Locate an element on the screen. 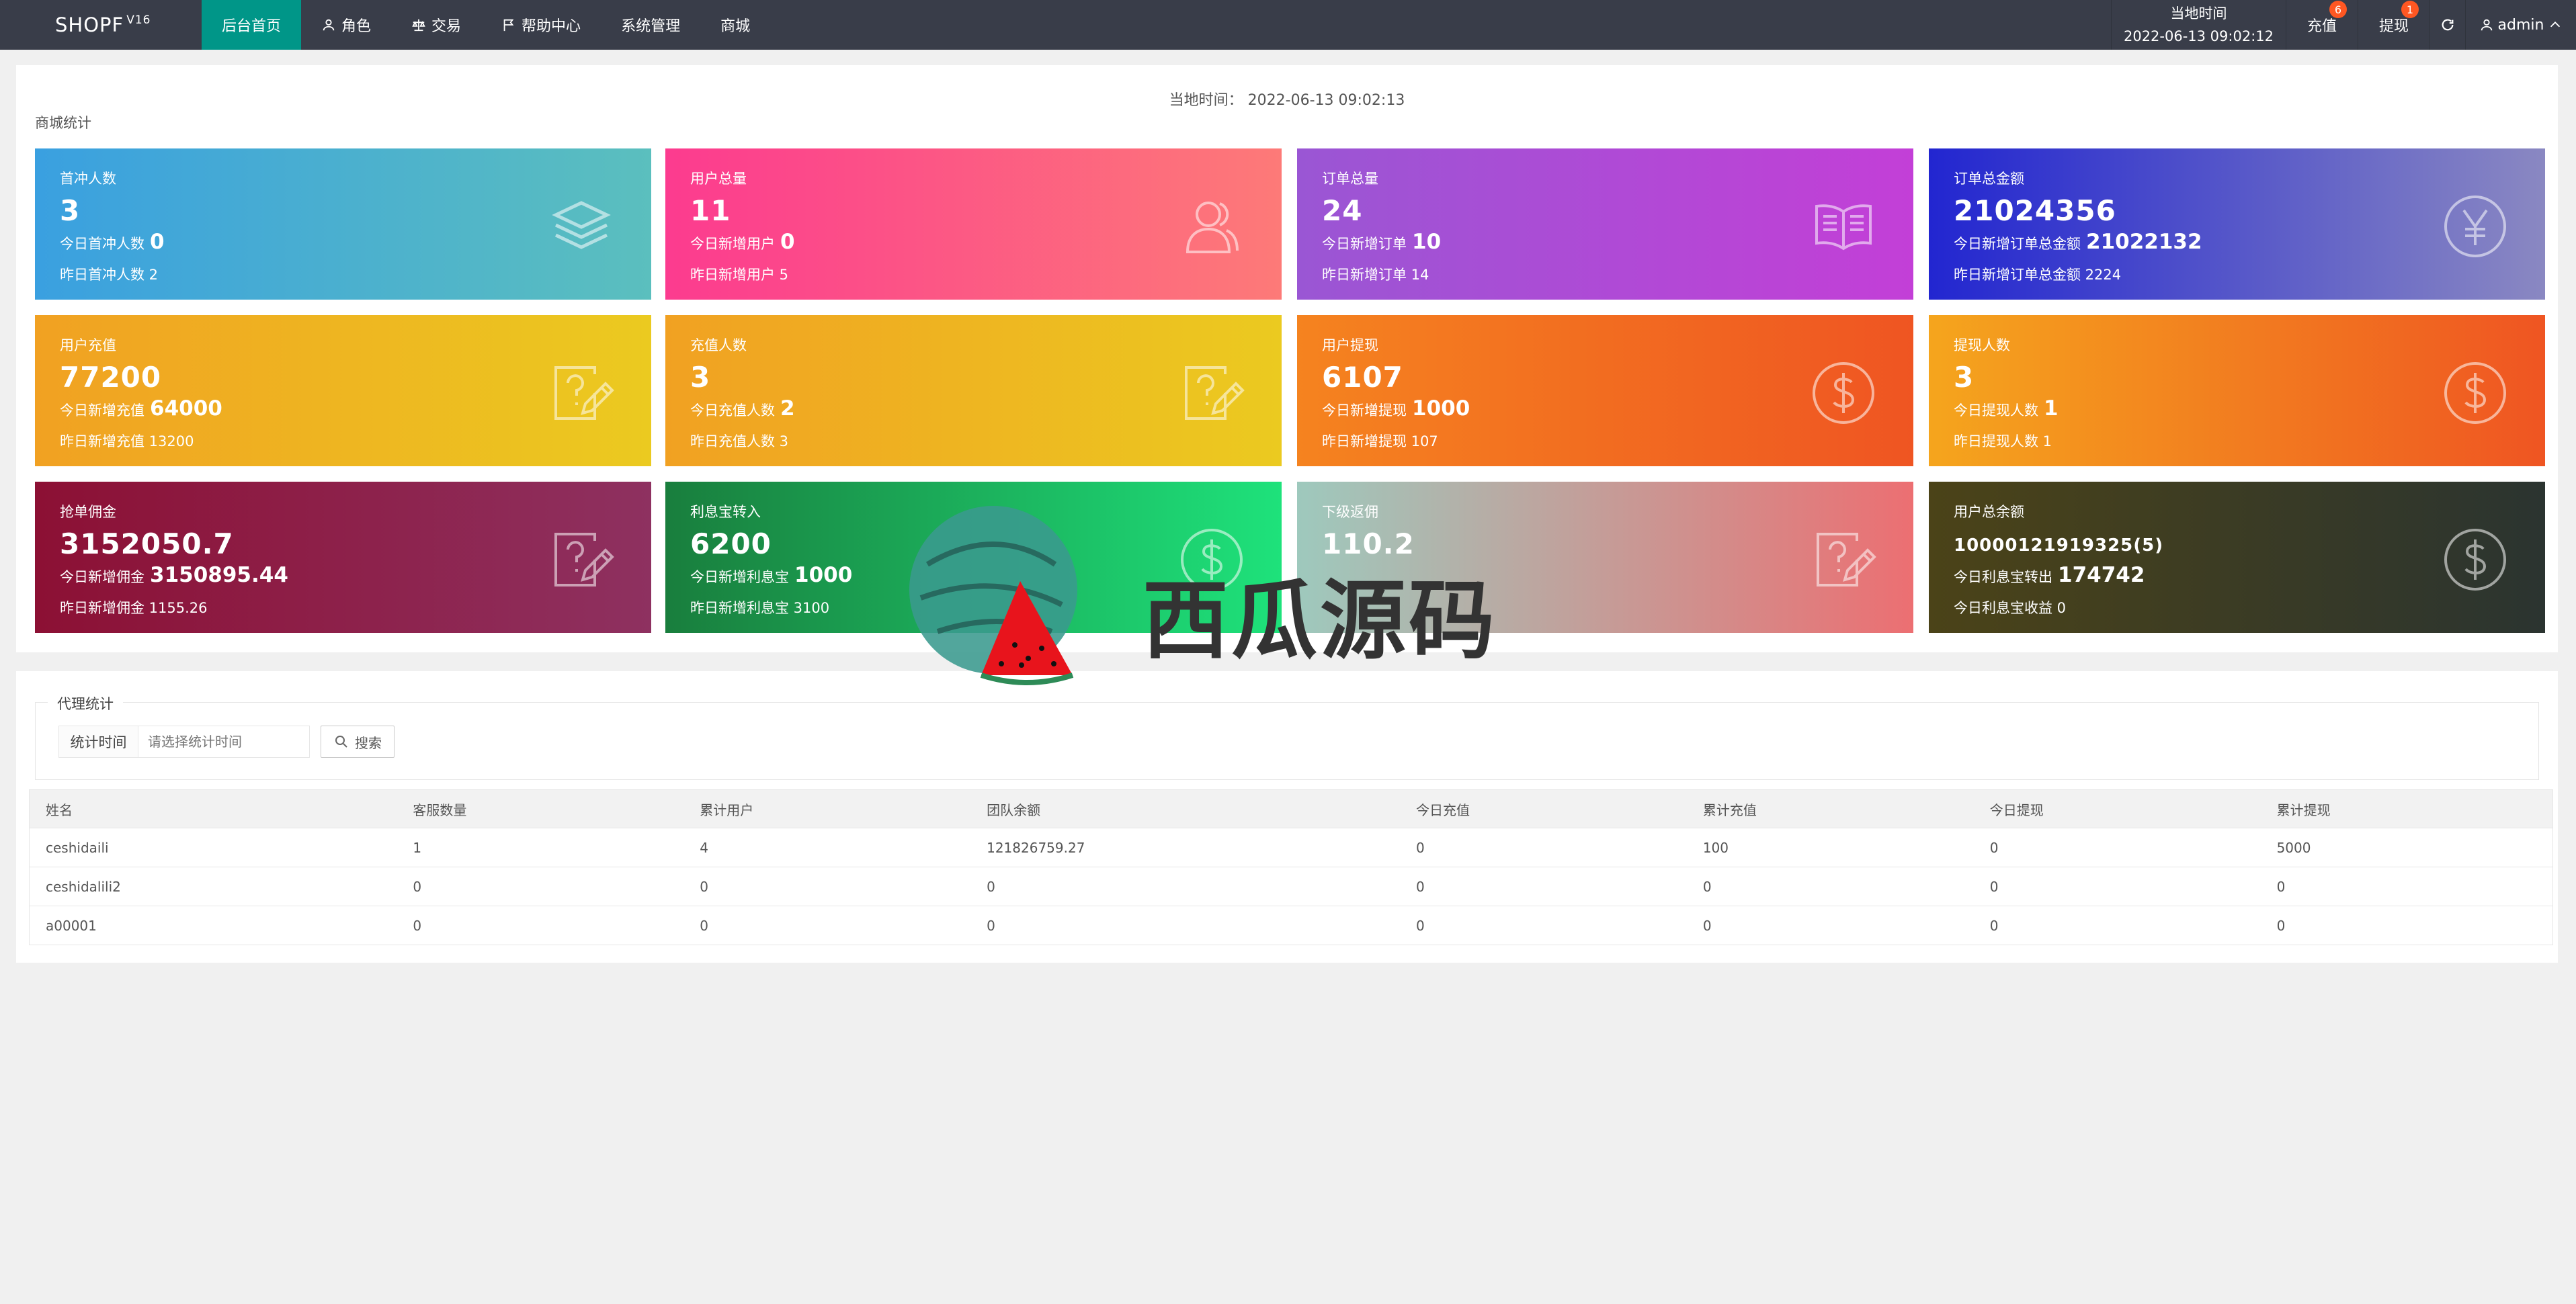 Image resolution: width=2576 pixels, height=1304 pixels. stat-card-today: 今日新增订单总金额 21022132 is located at coordinates (2078, 242).